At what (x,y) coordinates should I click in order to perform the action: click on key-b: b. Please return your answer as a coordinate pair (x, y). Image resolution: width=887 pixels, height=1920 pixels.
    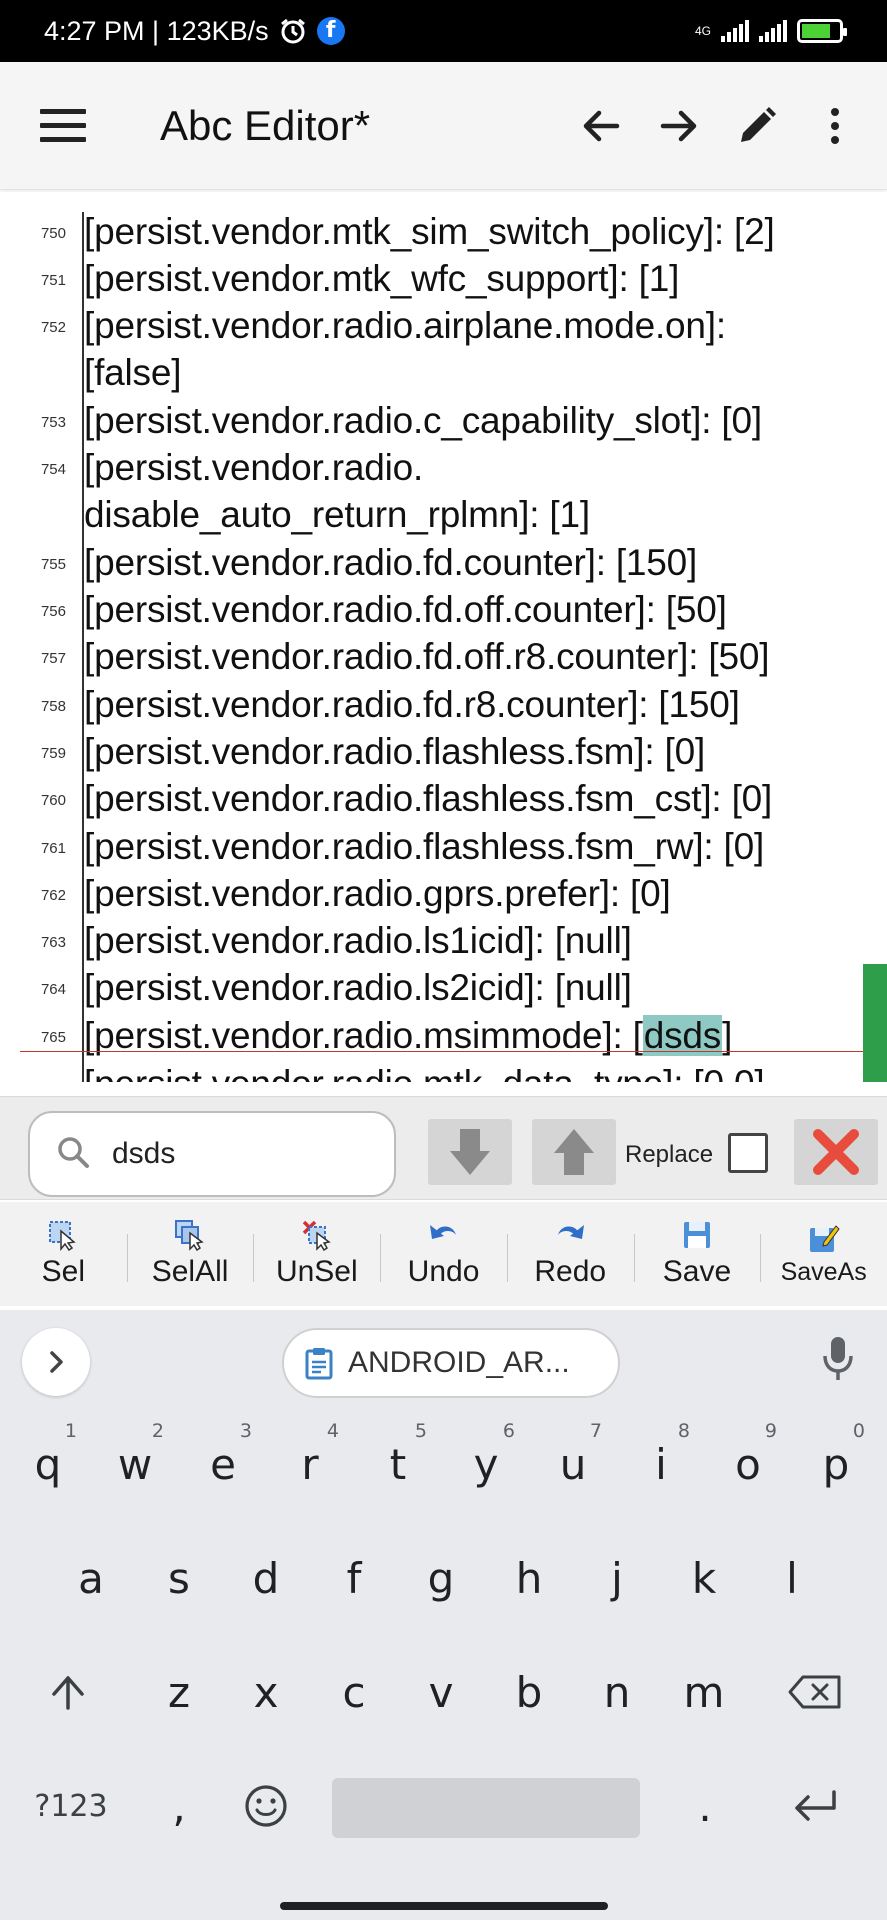
    Looking at the image, I should click on (529, 1692).